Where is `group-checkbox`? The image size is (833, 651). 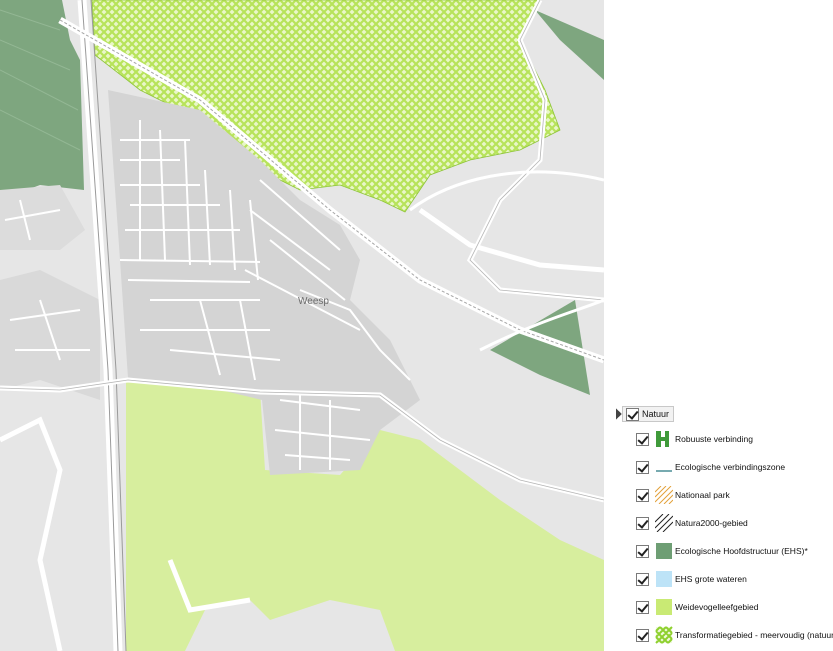
group-checkbox is located at coordinates (632, 414).